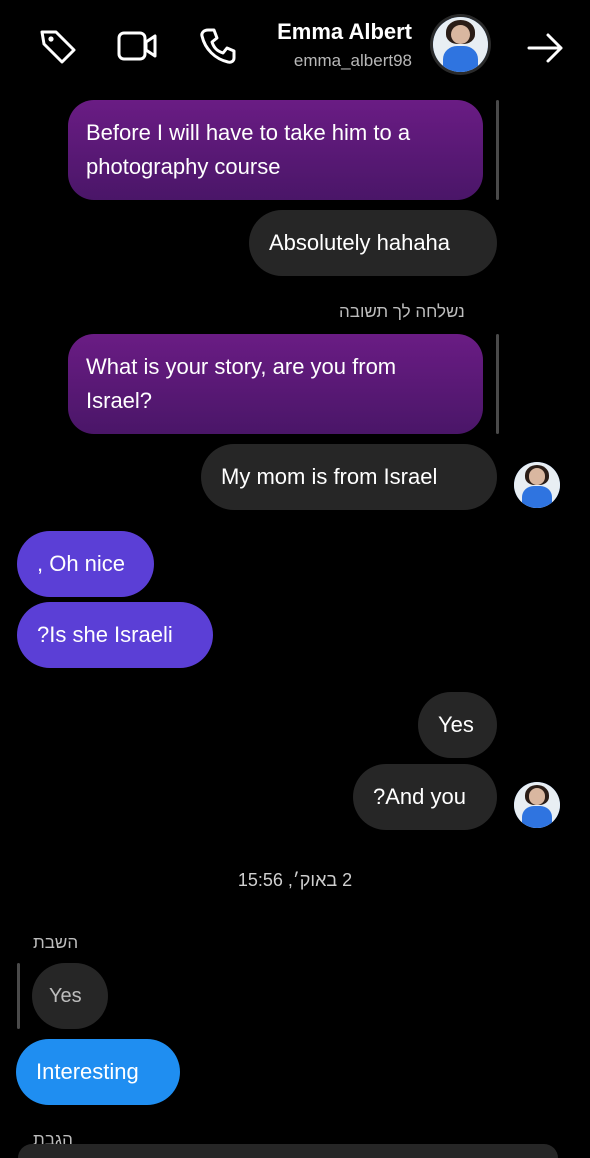  What do you see at coordinates (344, 32) in the screenshot?
I see `contact-name: Emma Albert` at bounding box center [344, 32].